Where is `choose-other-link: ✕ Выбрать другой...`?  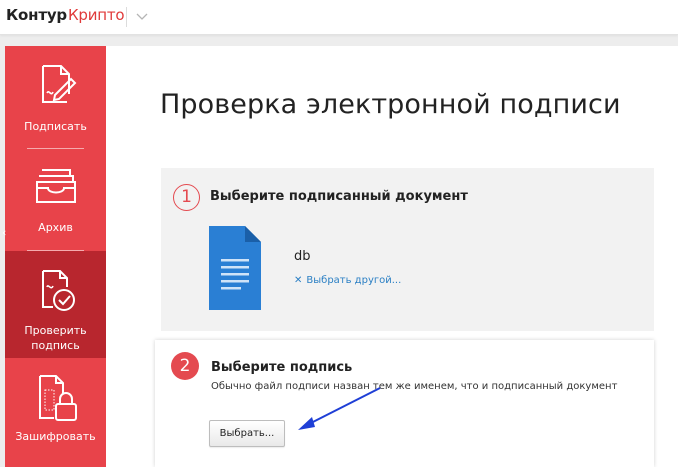
choose-other-link: ✕ Выбрать другой... is located at coordinates (347, 280).